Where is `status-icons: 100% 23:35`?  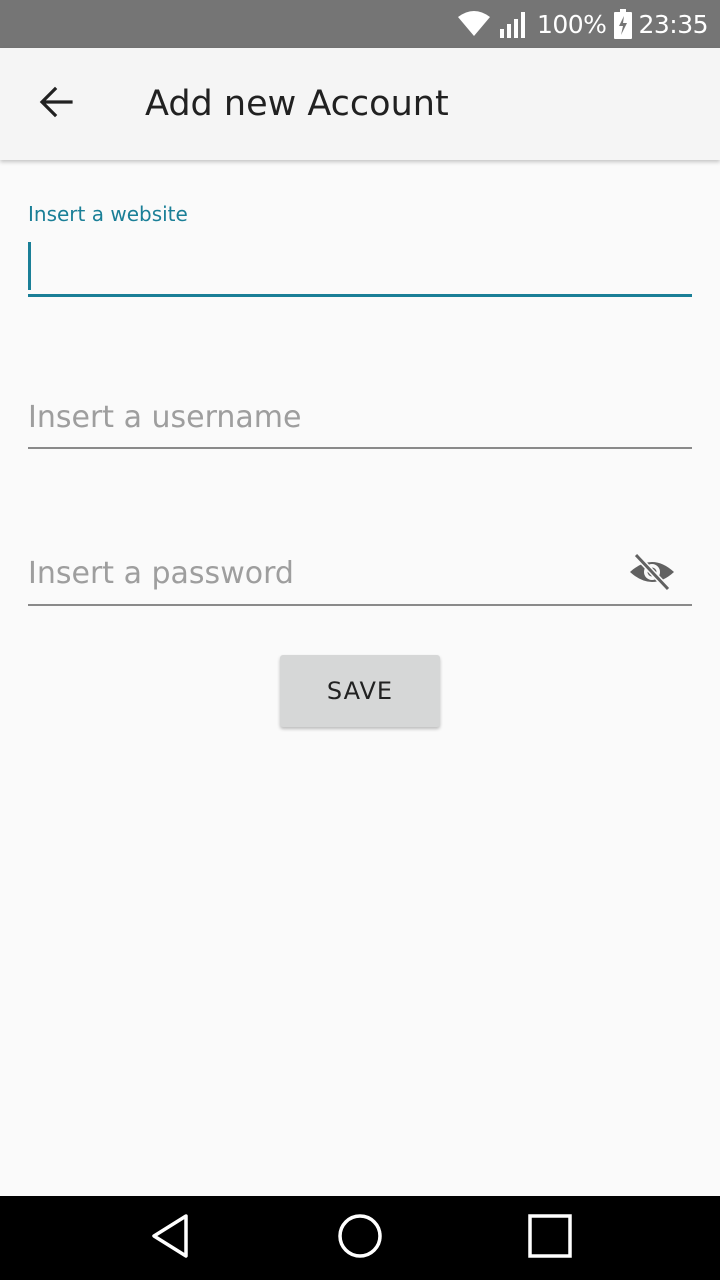 status-icons: 100% 23:35 is located at coordinates (582, 24).